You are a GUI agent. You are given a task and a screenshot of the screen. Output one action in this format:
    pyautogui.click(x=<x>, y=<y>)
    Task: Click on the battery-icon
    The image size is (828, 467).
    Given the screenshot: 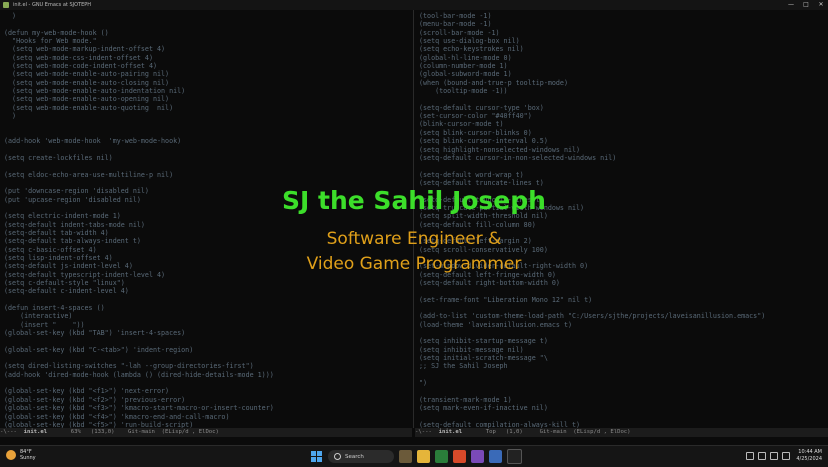 What is the action you would take?
    pyautogui.click(x=786, y=455)
    